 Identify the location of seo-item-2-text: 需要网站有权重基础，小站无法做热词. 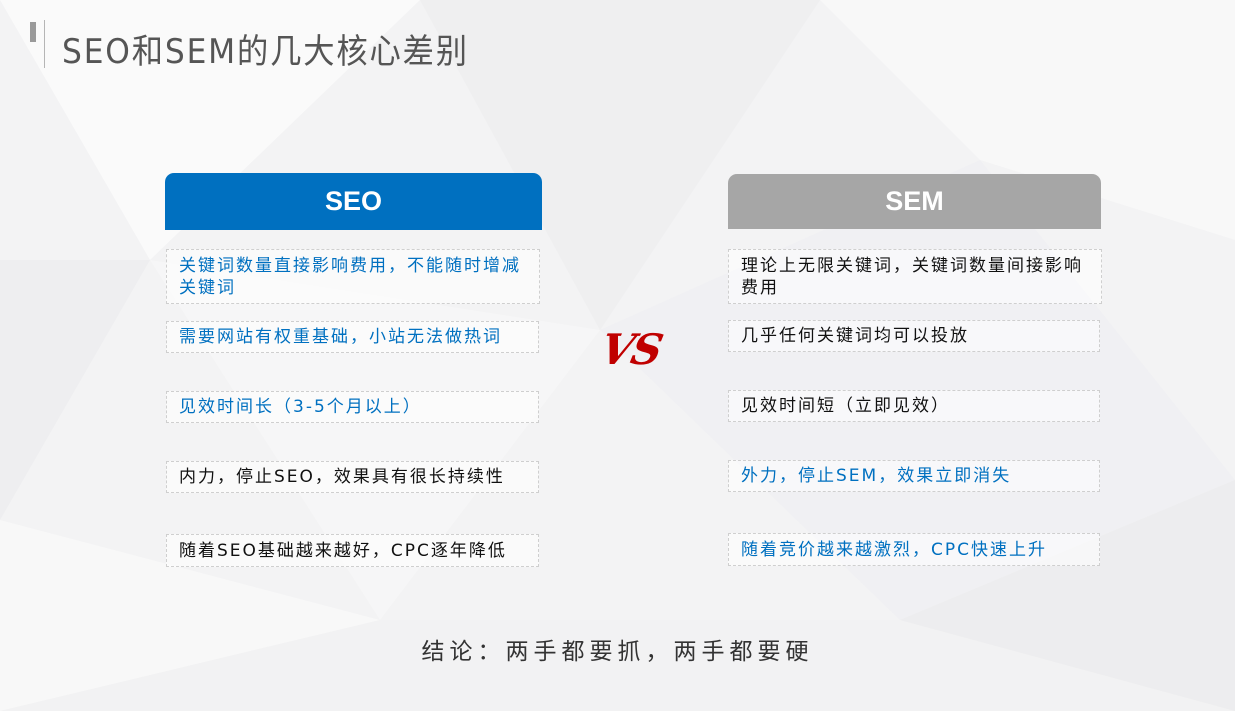
(340, 337).